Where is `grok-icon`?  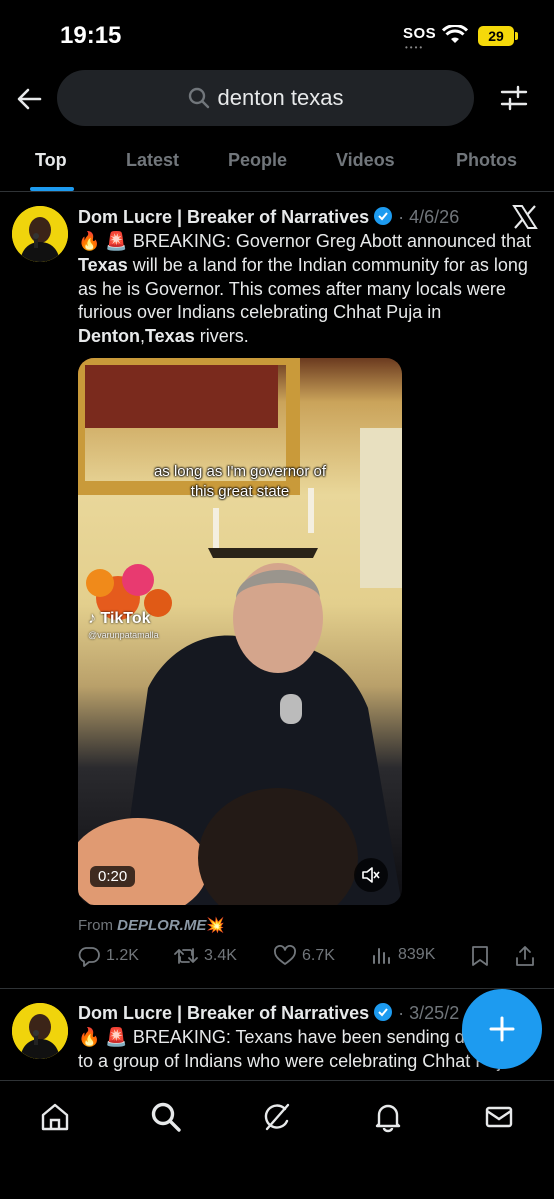
grok-icon is located at coordinates (277, 1117).